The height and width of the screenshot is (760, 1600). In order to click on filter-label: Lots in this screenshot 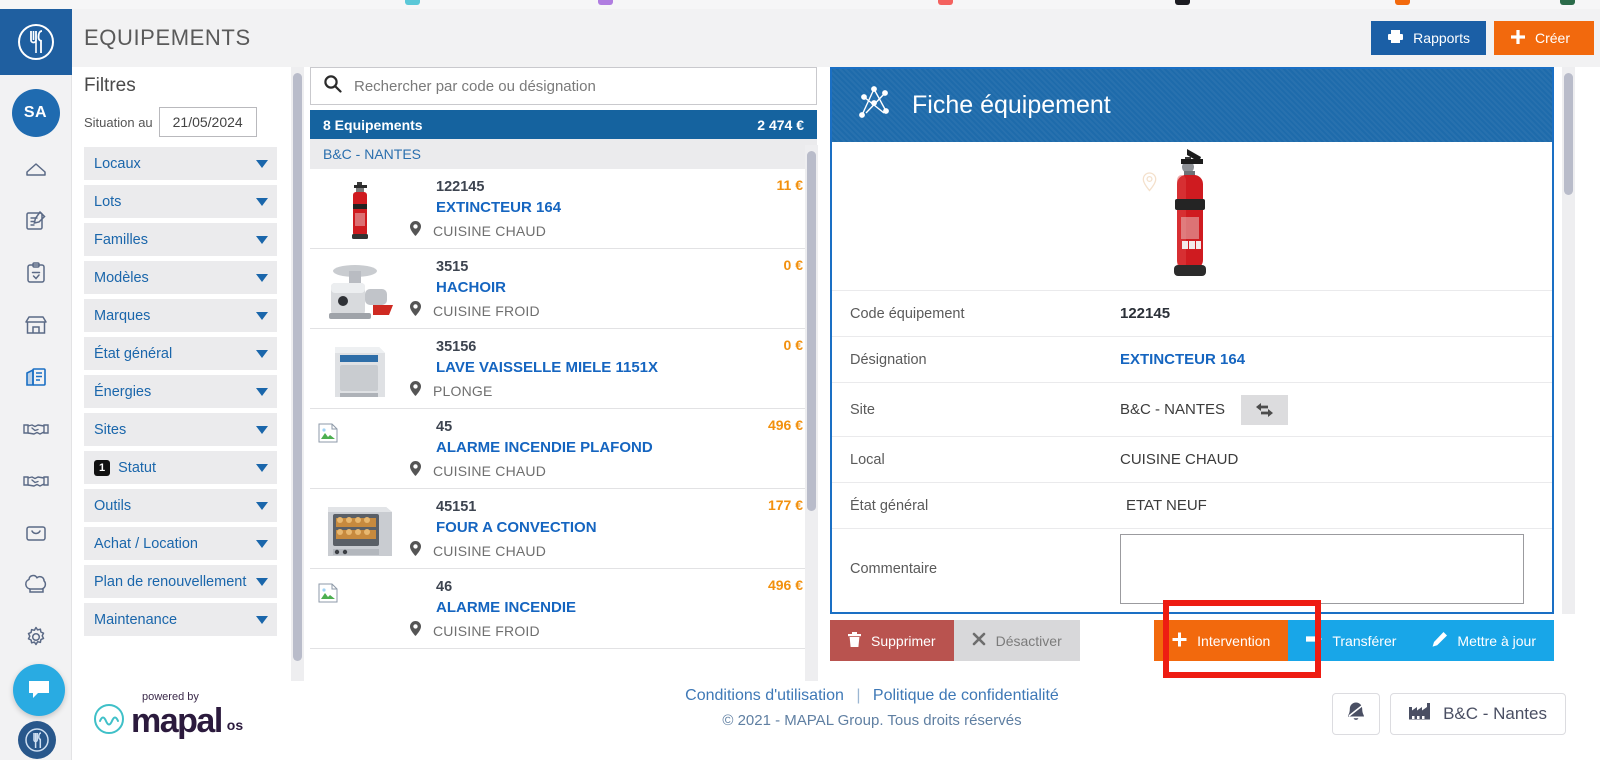, I will do `click(108, 201)`.